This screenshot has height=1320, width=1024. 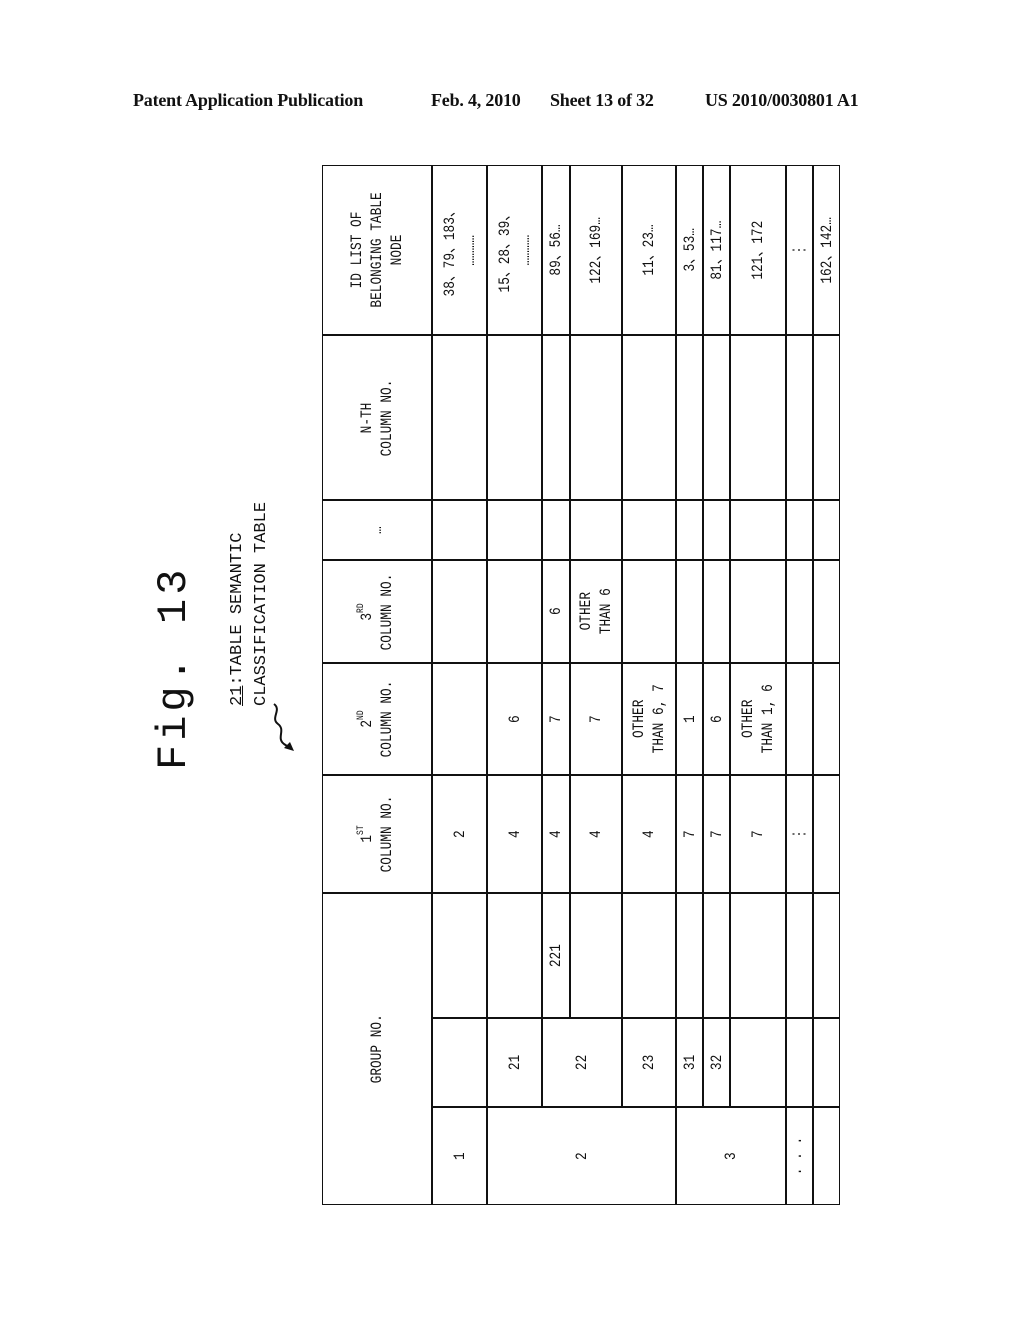 I want to click on cell-2nd-column: 1, so click(x=689, y=719).